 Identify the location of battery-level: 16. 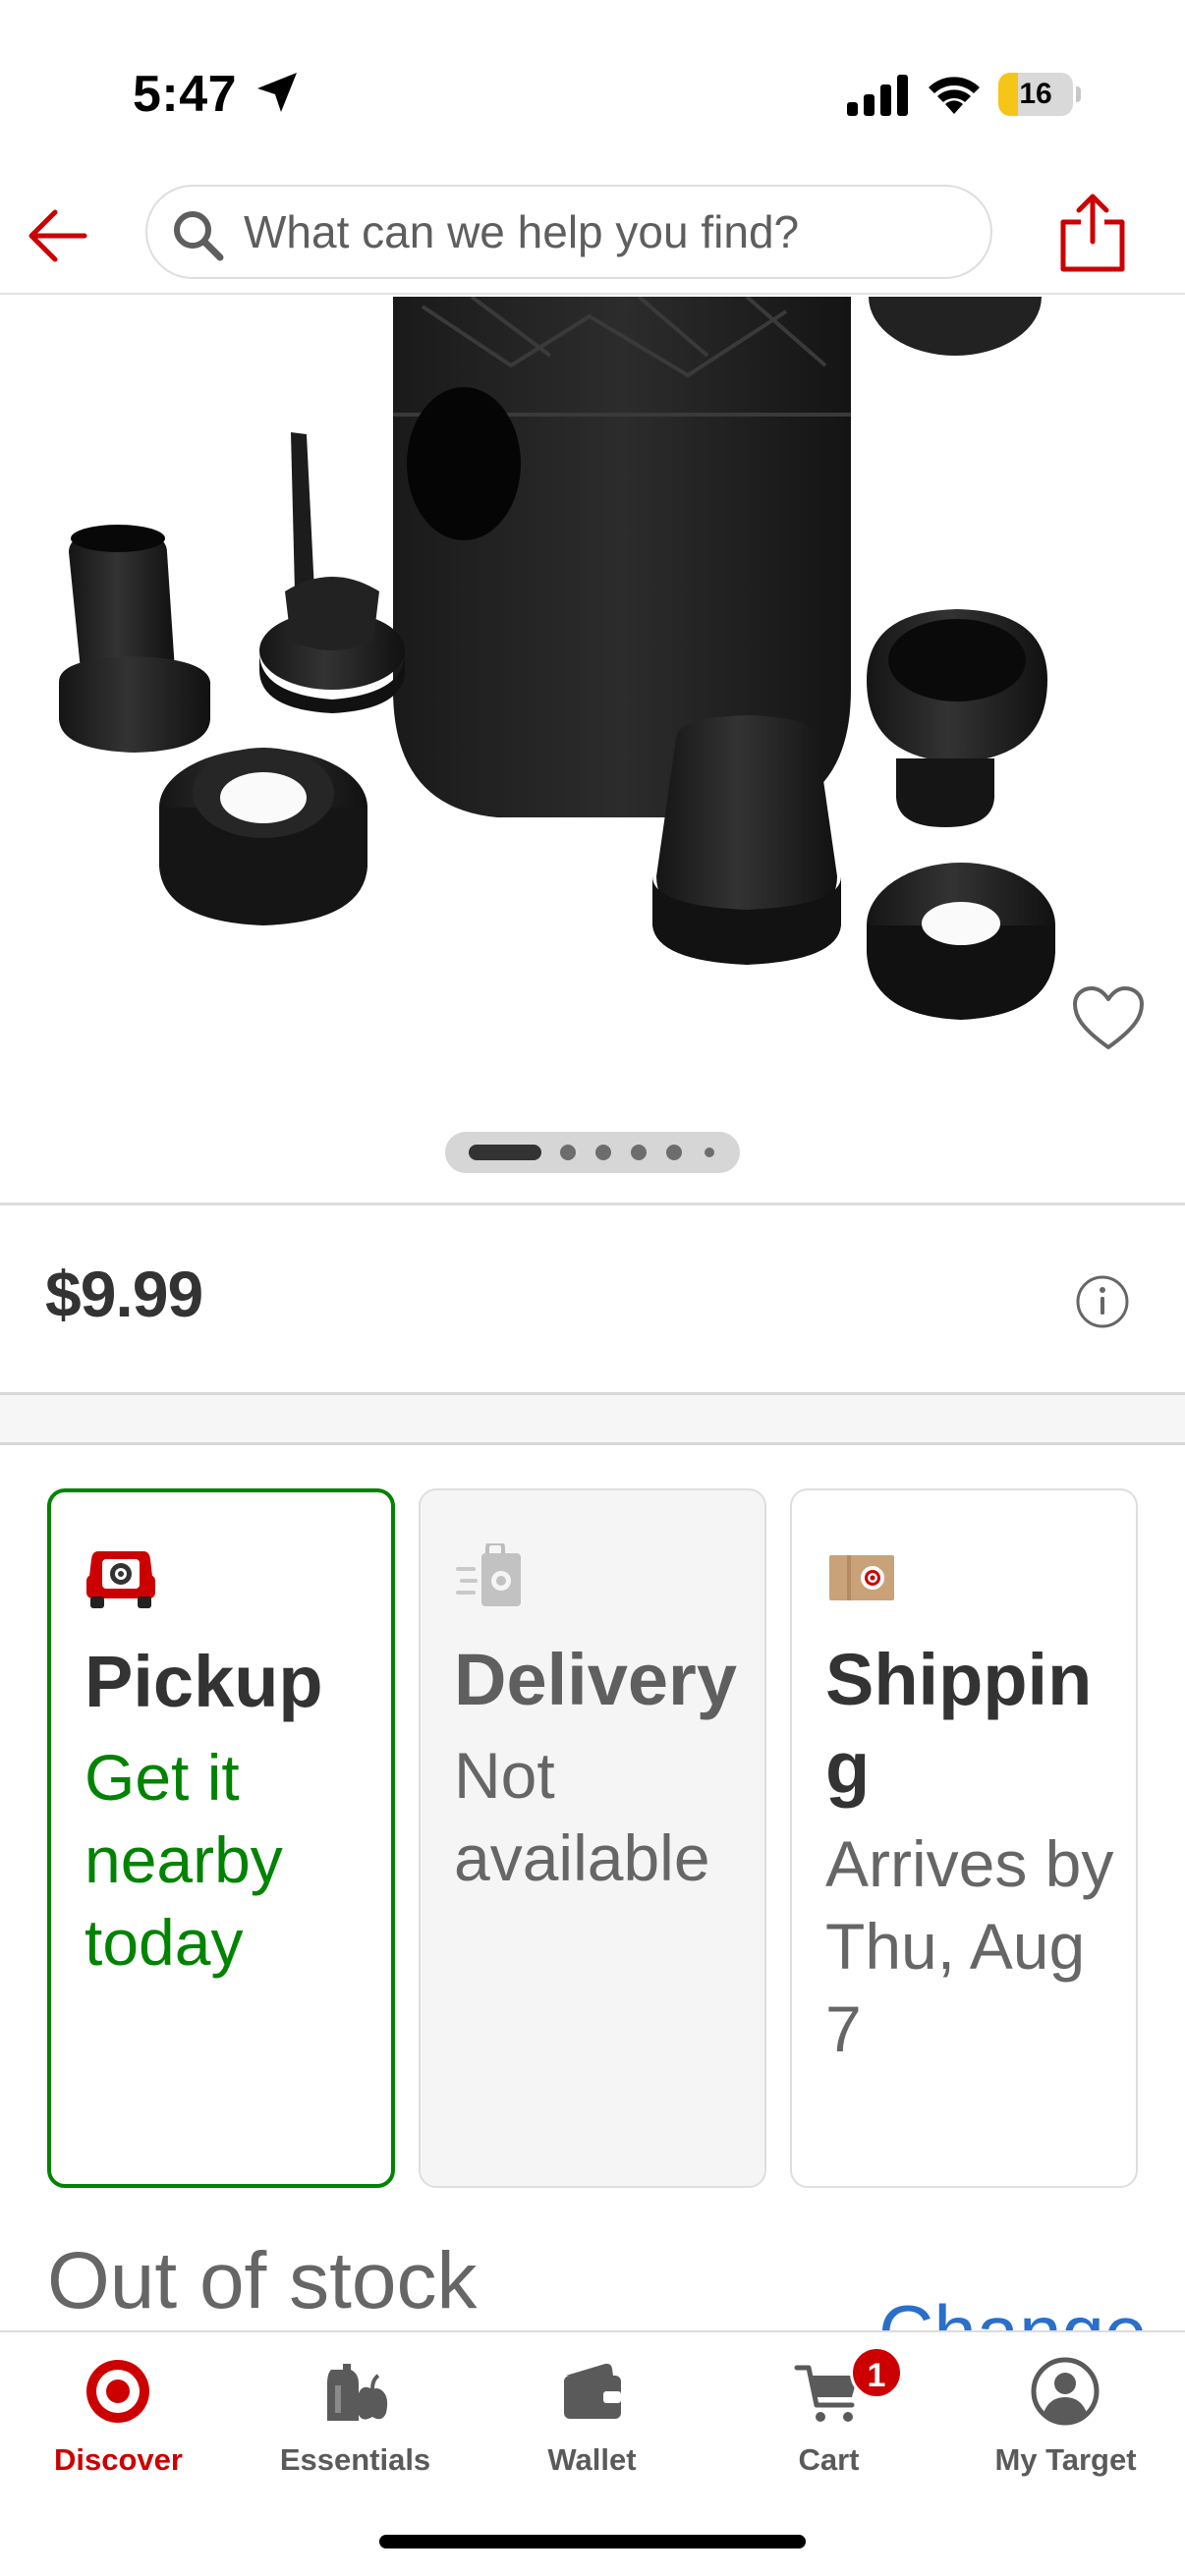
(1035, 94).